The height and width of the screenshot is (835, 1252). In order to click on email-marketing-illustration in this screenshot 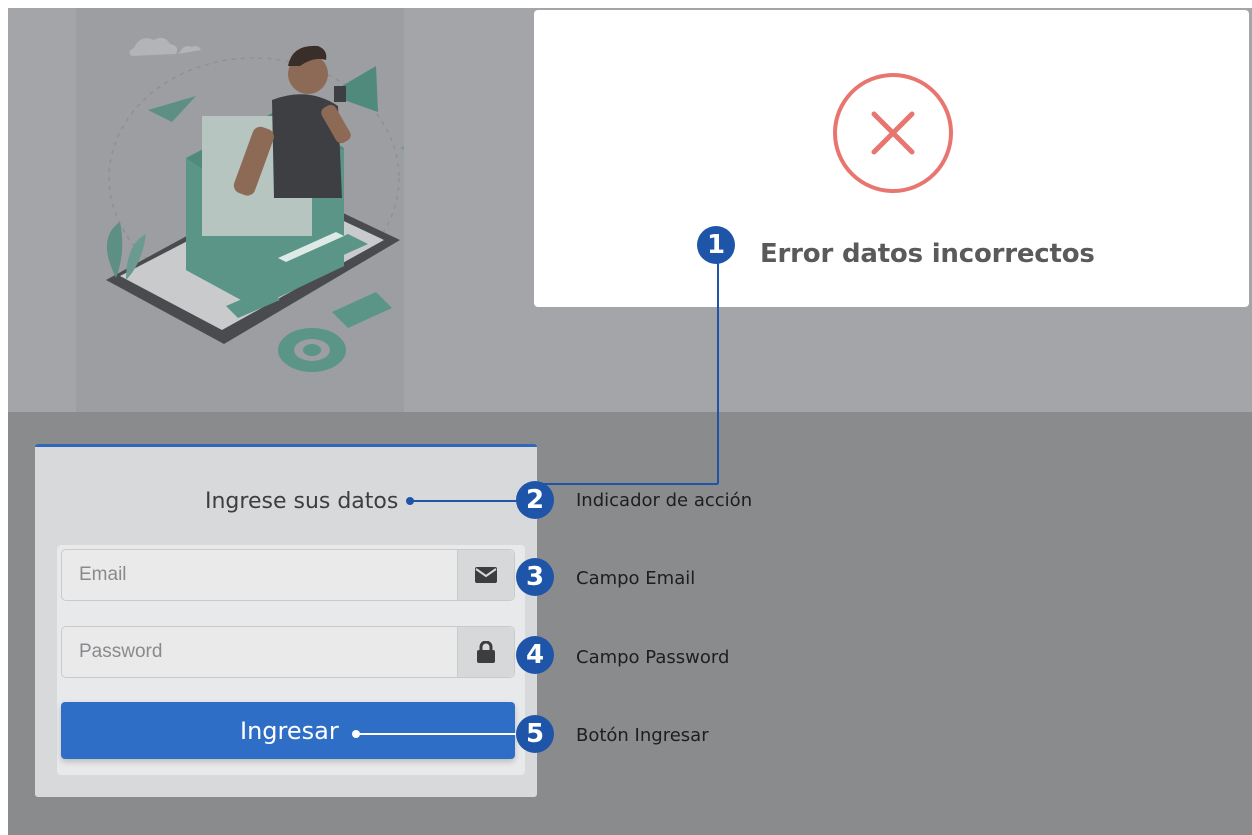, I will do `click(255, 204)`.